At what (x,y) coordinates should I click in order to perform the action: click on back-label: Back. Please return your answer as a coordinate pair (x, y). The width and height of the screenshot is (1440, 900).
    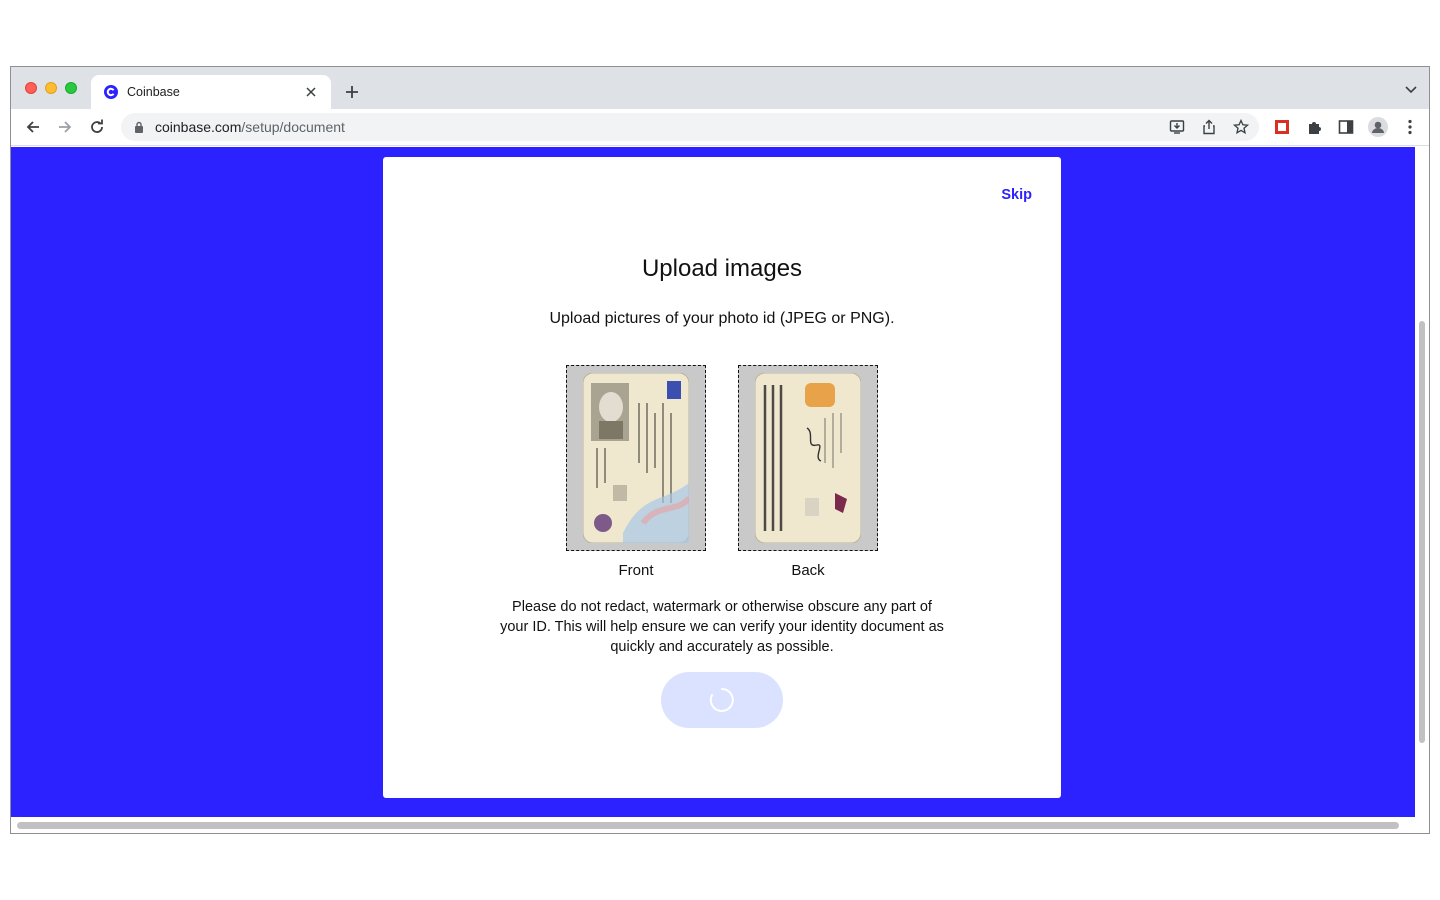
    Looking at the image, I should click on (808, 570).